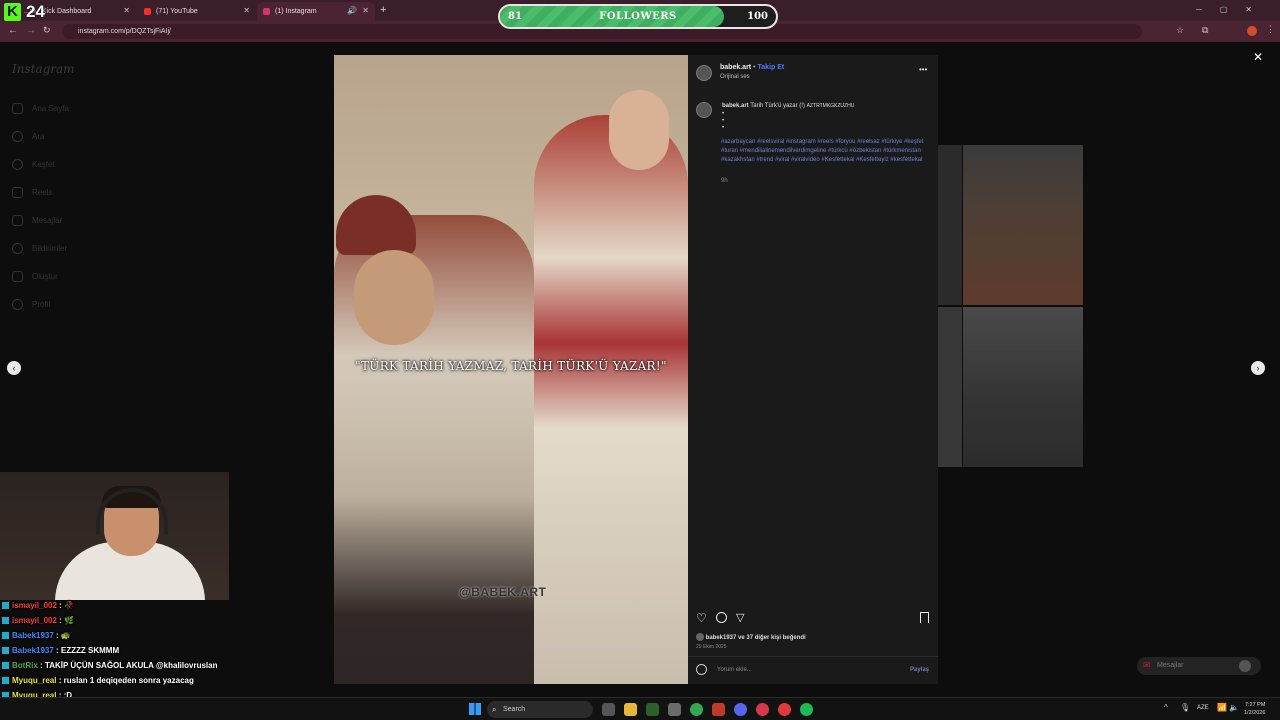 The width and height of the screenshot is (1280, 720). I want to click on video-watermark: @BABEK.ART, so click(503, 592).